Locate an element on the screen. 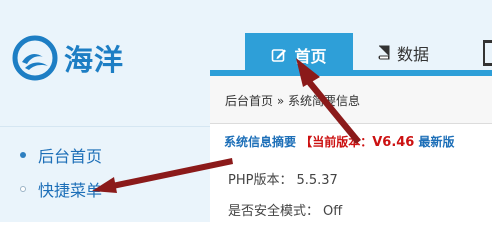 This screenshot has height=240, width=492. logo-icon is located at coordinates (35, 58).